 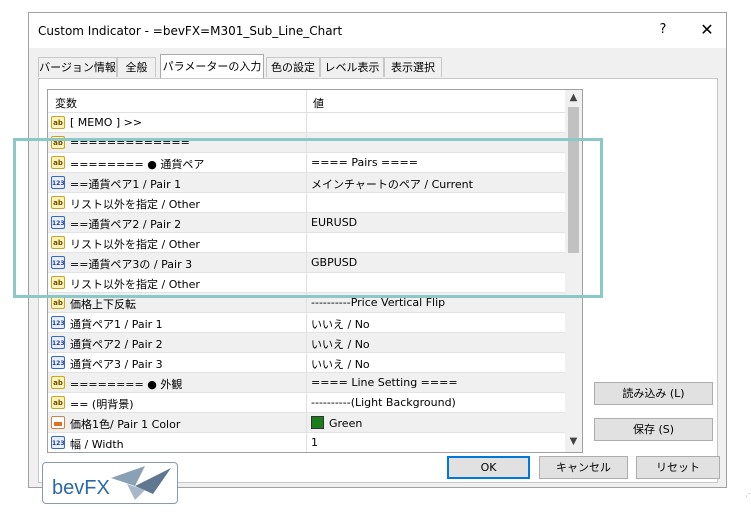 What do you see at coordinates (306, 343) in the screenshot?
I see `param-row-flip-pair2: 123 通貨ペア2 / Pair 2 いいえ / No` at bounding box center [306, 343].